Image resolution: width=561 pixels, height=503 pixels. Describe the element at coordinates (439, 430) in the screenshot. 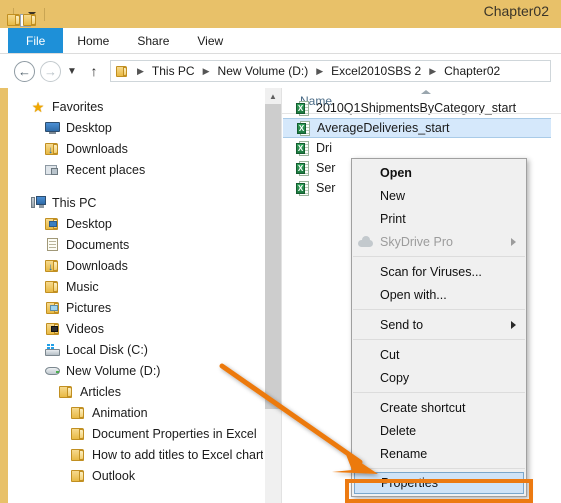

I see `context-menu-item-delete: Delete` at that location.